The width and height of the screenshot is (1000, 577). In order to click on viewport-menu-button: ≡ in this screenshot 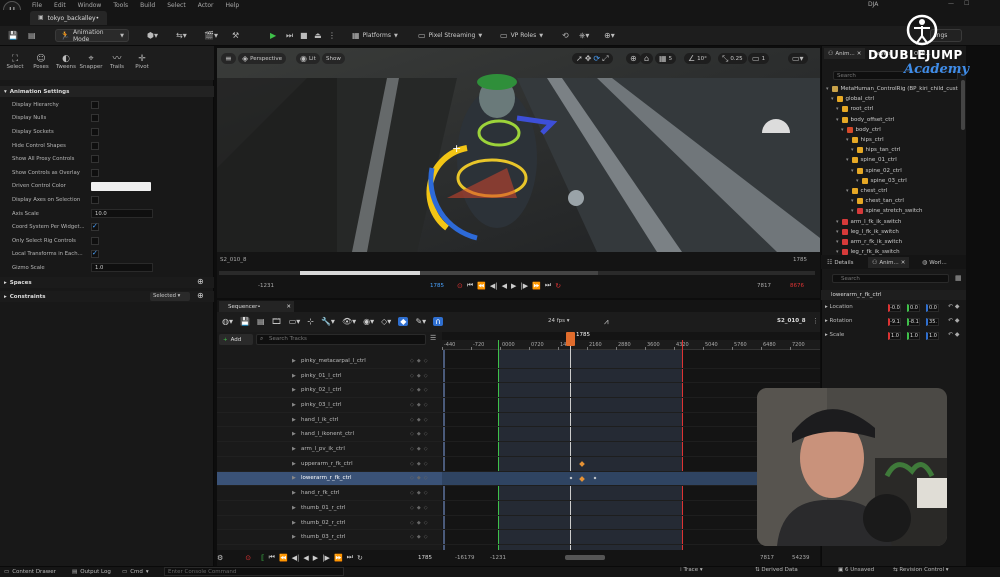, I will do `click(228, 58)`.